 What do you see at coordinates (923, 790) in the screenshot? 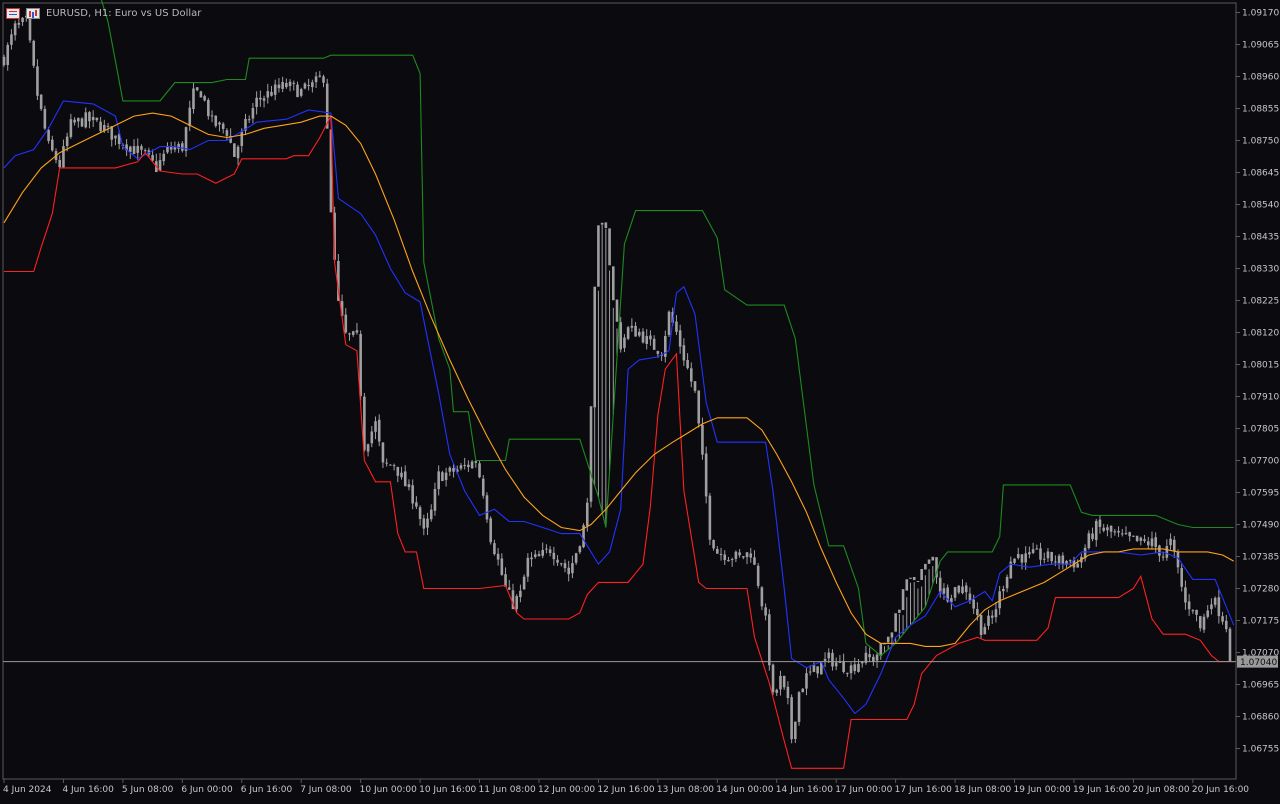
I see `x-tick-label: 17 Jun 16:00` at bounding box center [923, 790].